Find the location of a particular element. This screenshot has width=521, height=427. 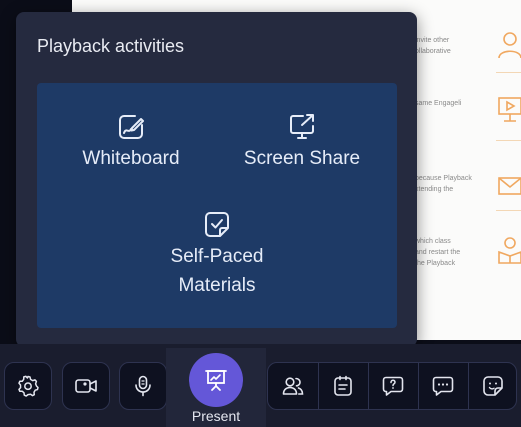

popup-title: Playback activities is located at coordinates (111, 46).